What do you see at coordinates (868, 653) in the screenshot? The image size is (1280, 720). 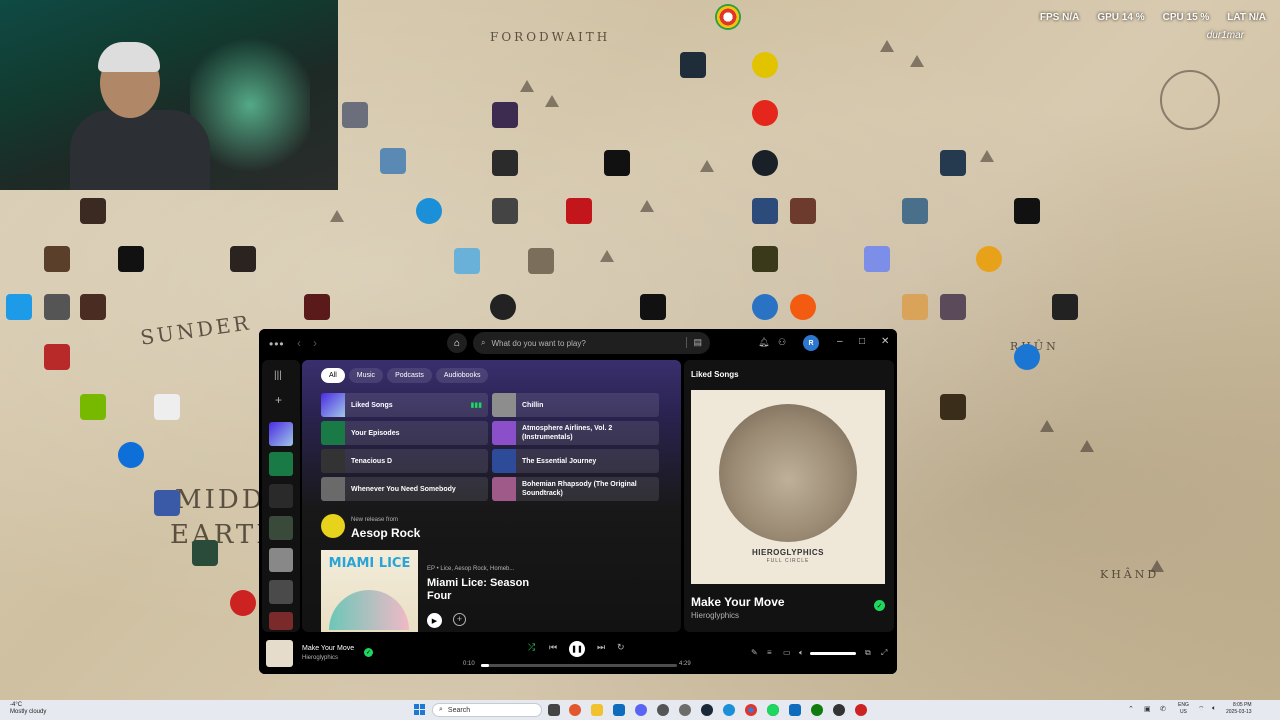 I see `miniplayer-icon: ⧉` at bounding box center [868, 653].